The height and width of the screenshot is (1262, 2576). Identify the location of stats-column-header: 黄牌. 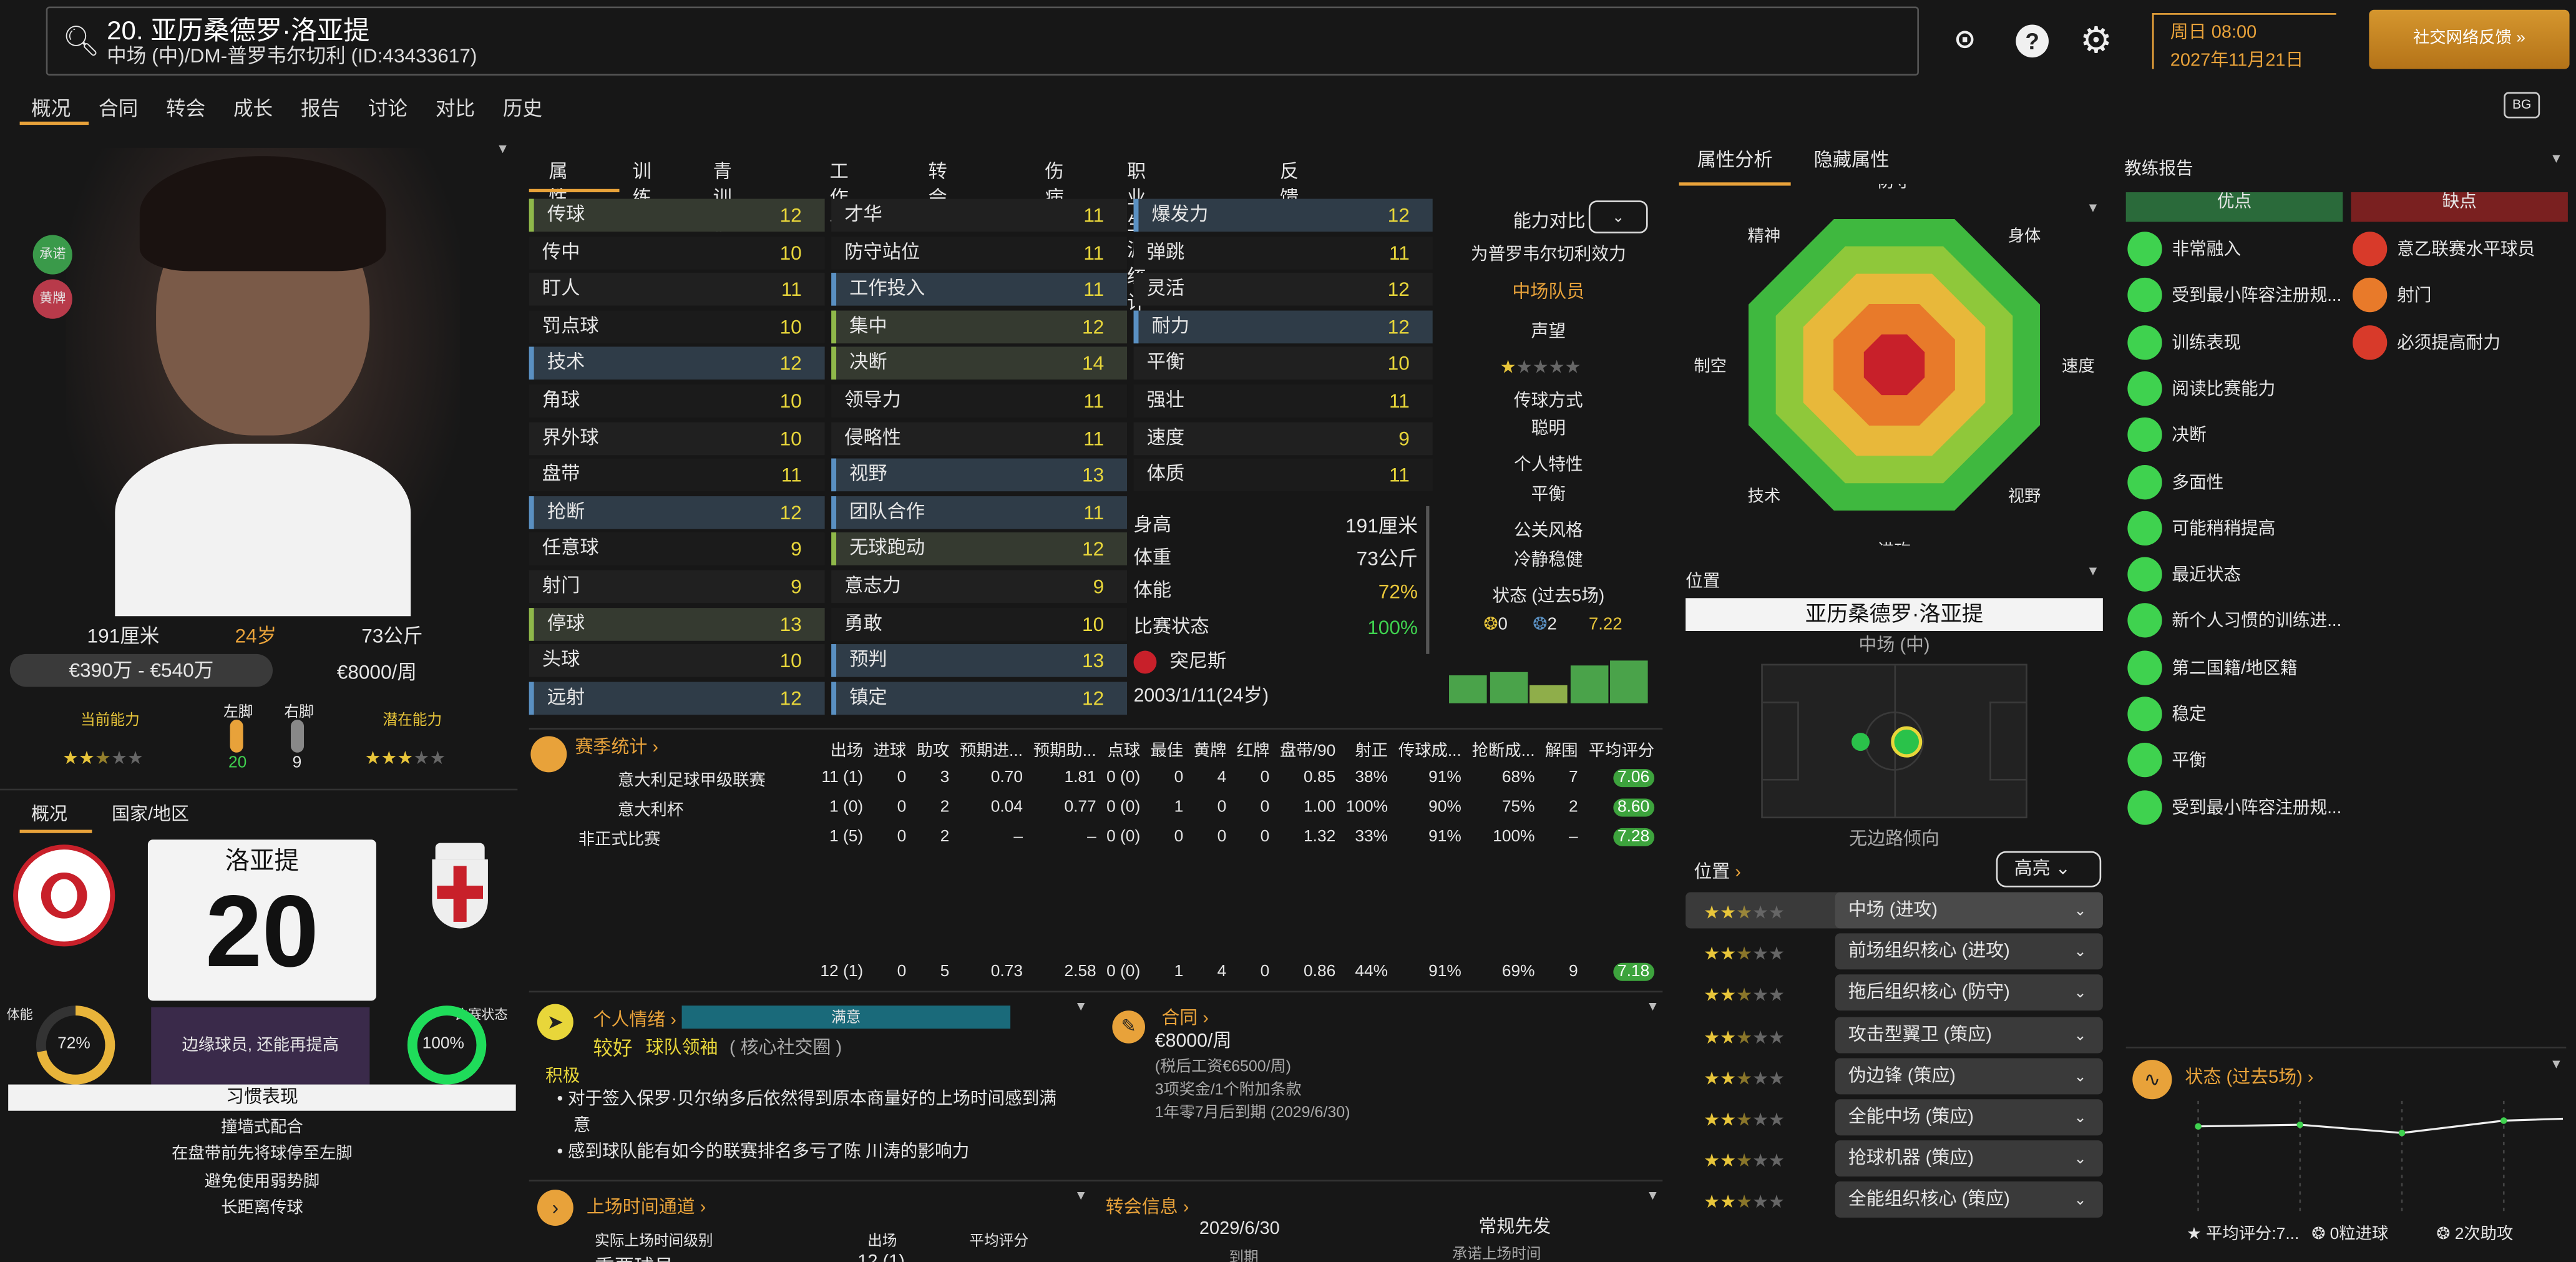
(1209, 747).